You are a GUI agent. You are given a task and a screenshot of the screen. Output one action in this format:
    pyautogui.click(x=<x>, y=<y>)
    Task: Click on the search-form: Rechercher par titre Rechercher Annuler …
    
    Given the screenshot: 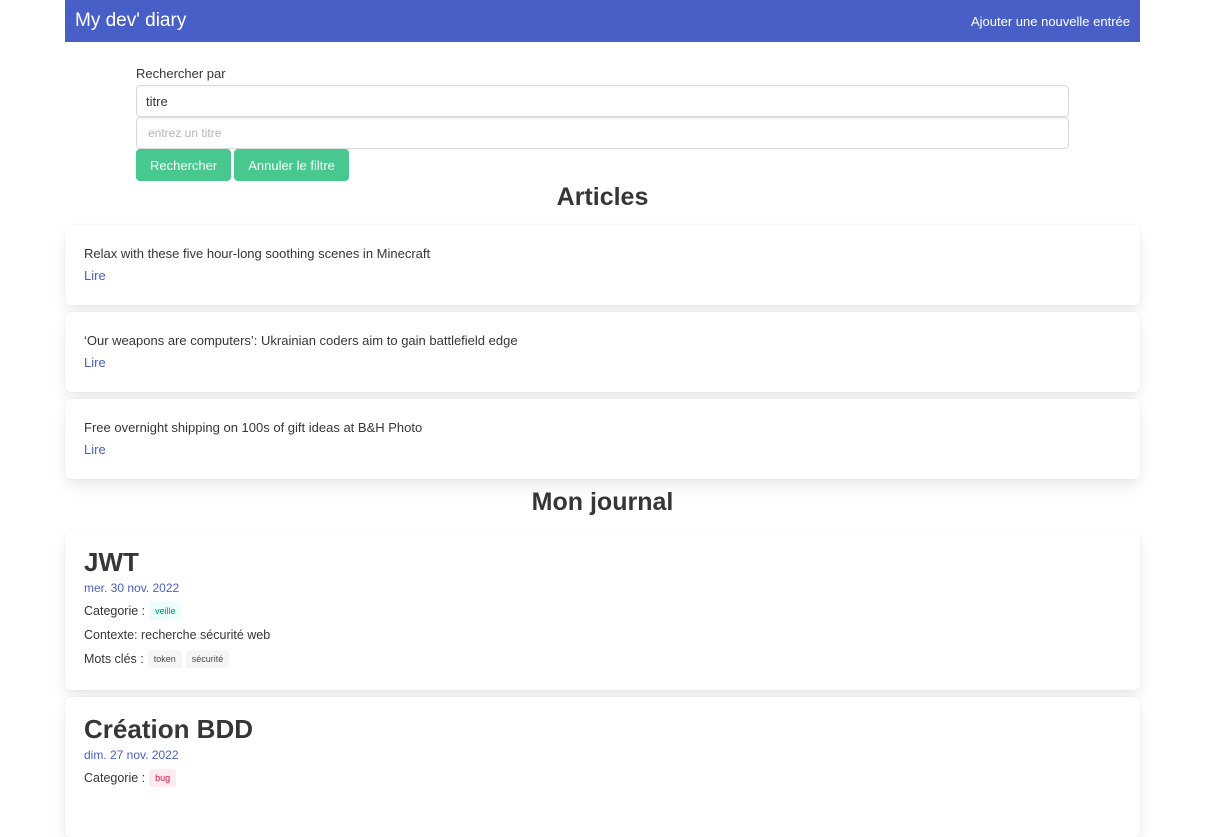 What is the action you would take?
    pyautogui.click(x=602, y=123)
    